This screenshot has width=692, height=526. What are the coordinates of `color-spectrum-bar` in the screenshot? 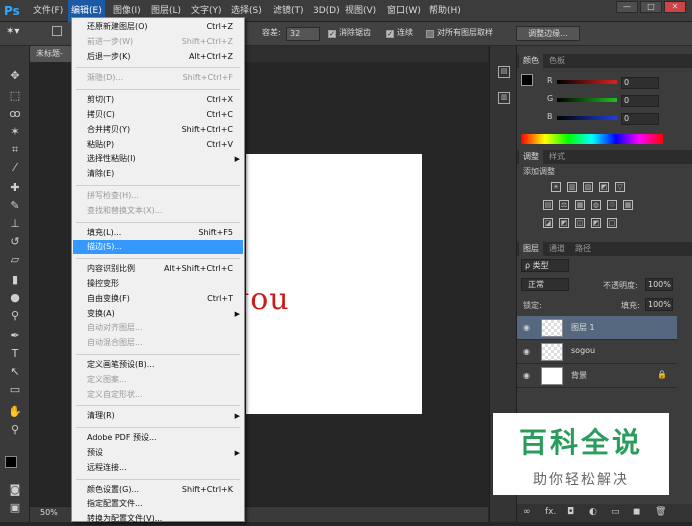 It's located at (592, 139).